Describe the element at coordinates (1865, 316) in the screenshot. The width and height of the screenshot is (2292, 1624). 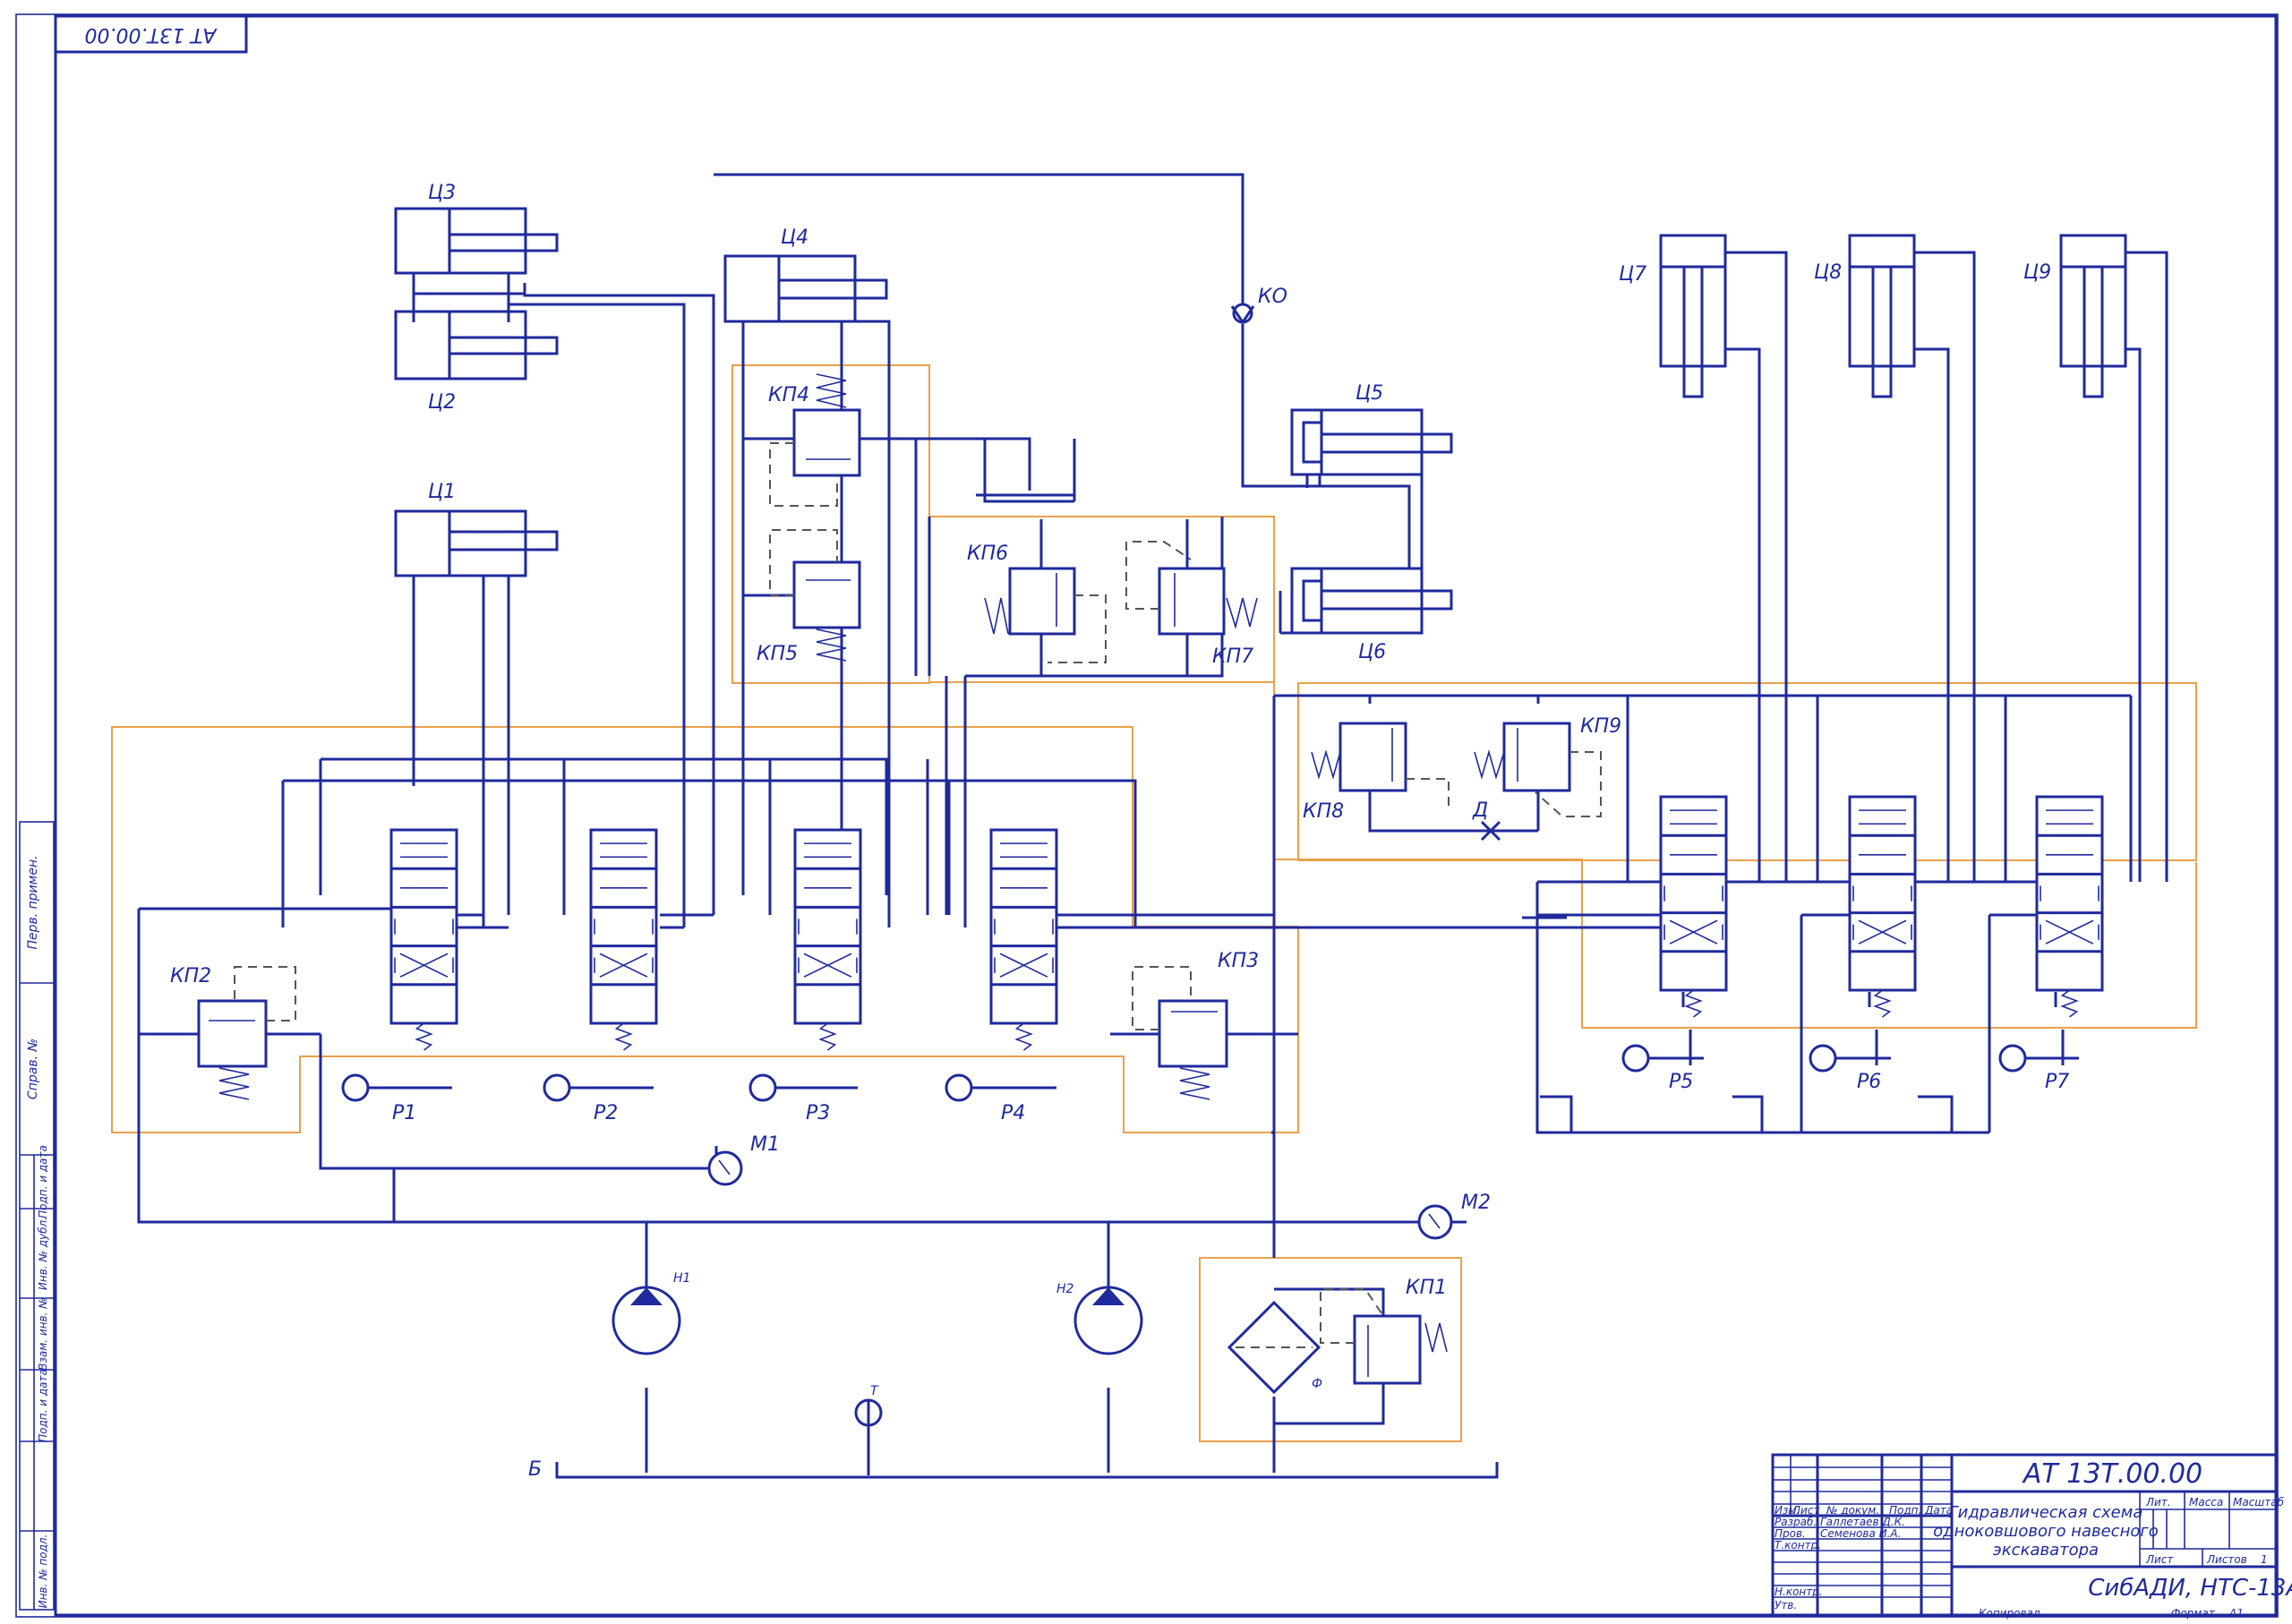
I see `cylinder-c8: Ц8` at that location.